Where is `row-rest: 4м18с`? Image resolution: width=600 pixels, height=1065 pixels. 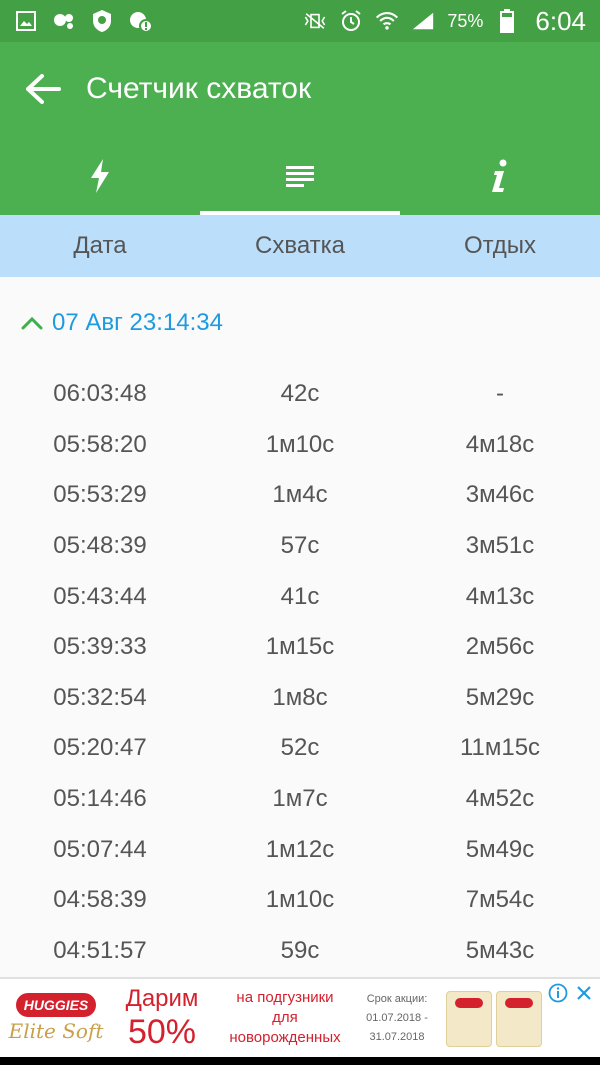 row-rest: 4м18с is located at coordinates (500, 444).